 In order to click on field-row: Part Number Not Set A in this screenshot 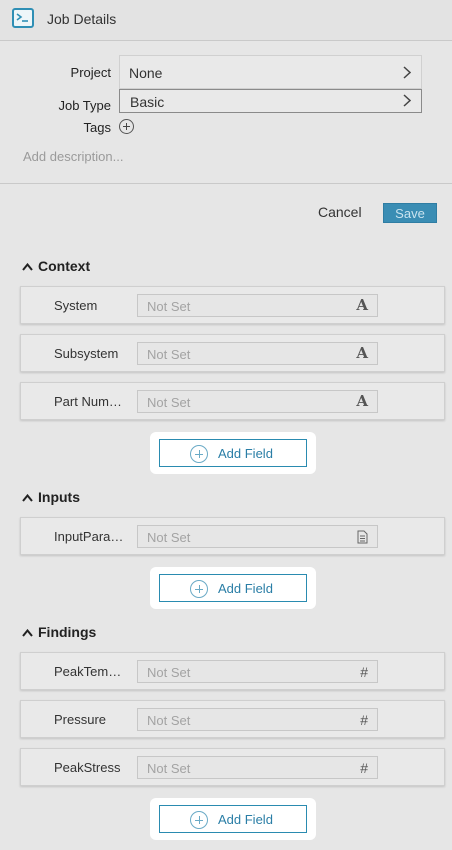, I will do `click(232, 401)`.